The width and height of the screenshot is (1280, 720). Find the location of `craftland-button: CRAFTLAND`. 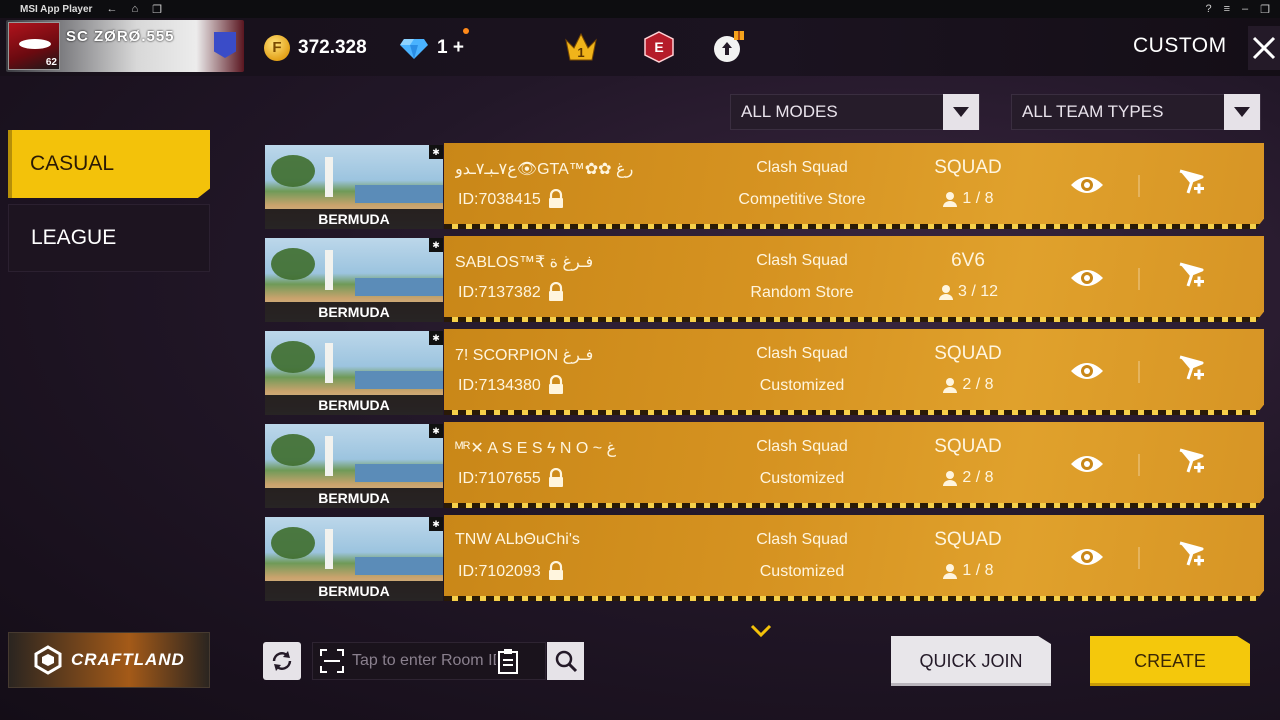

craftland-button: CRAFTLAND is located at coordinates (109, 660).